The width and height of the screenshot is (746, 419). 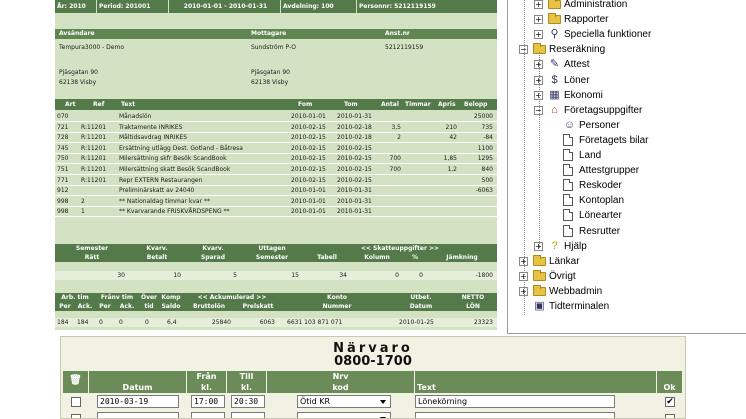 I want to click on receiver-city: 62138 Visby, so click(x=270, y=82).